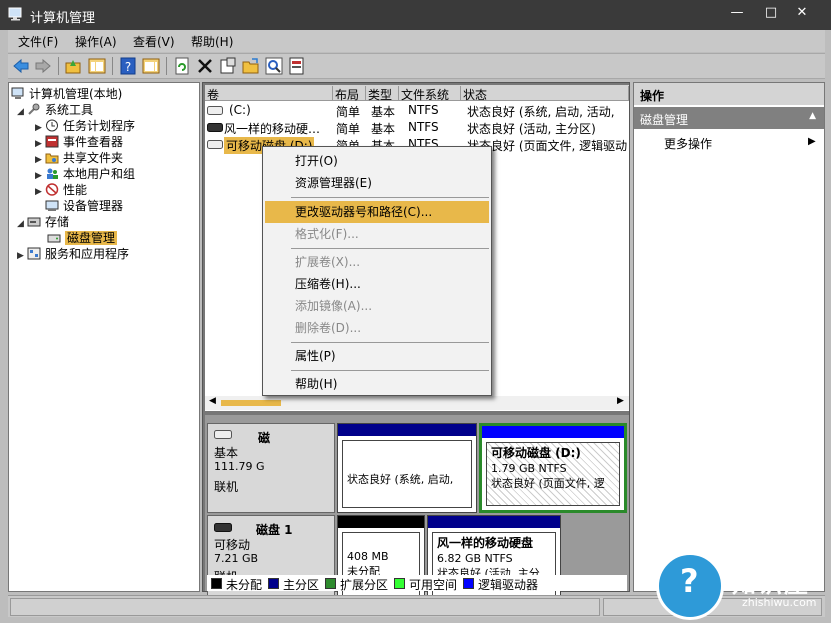  What do you see at coordinates (205, 66) in the screenshot?
I see `delete-icon` at bounding box center [205, 66].